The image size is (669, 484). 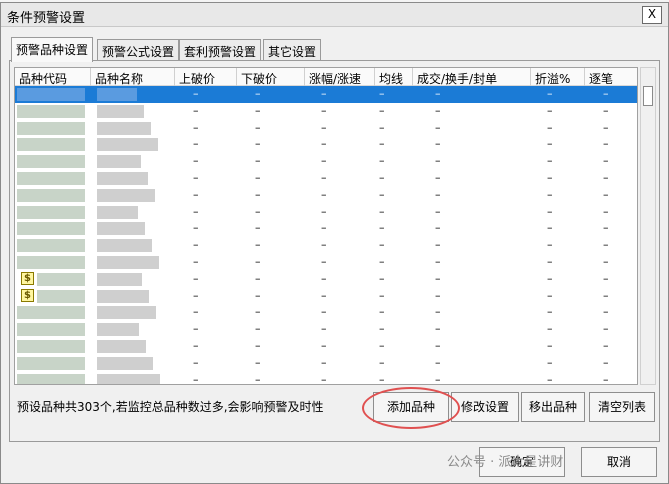 I want to click on col-symbol-code: 品种代码, so click(x=53, y=77).